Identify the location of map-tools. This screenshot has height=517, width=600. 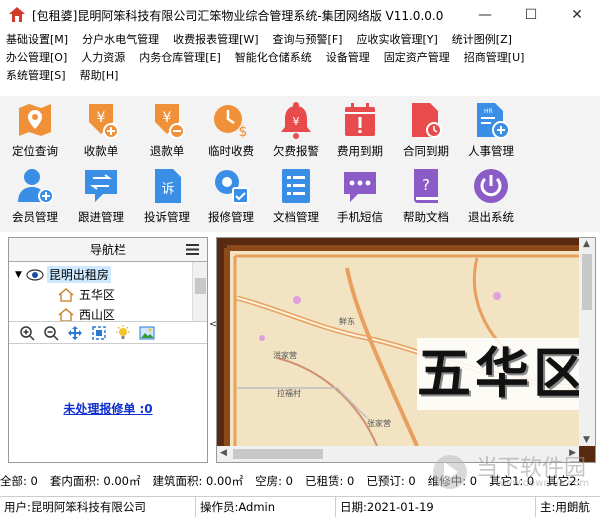
(108, 333).